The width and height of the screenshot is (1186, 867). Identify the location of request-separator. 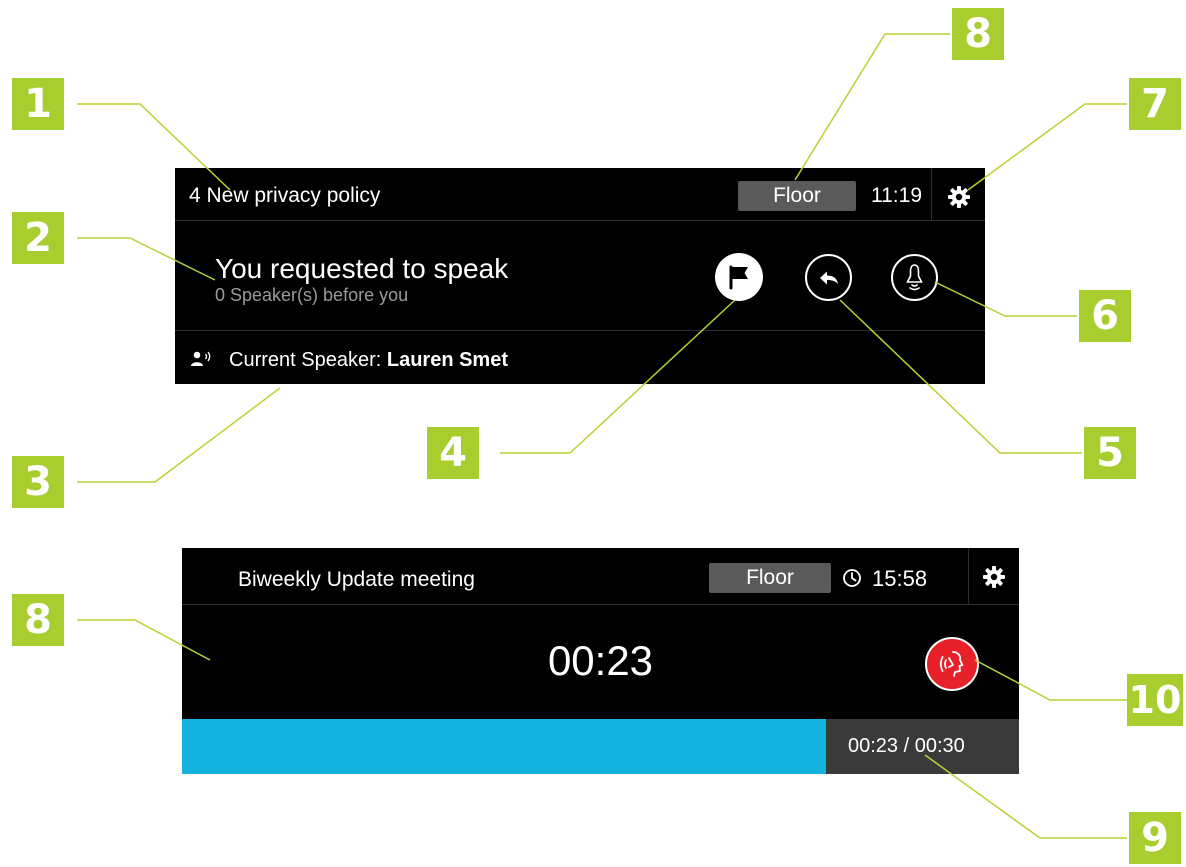
(580, 330).